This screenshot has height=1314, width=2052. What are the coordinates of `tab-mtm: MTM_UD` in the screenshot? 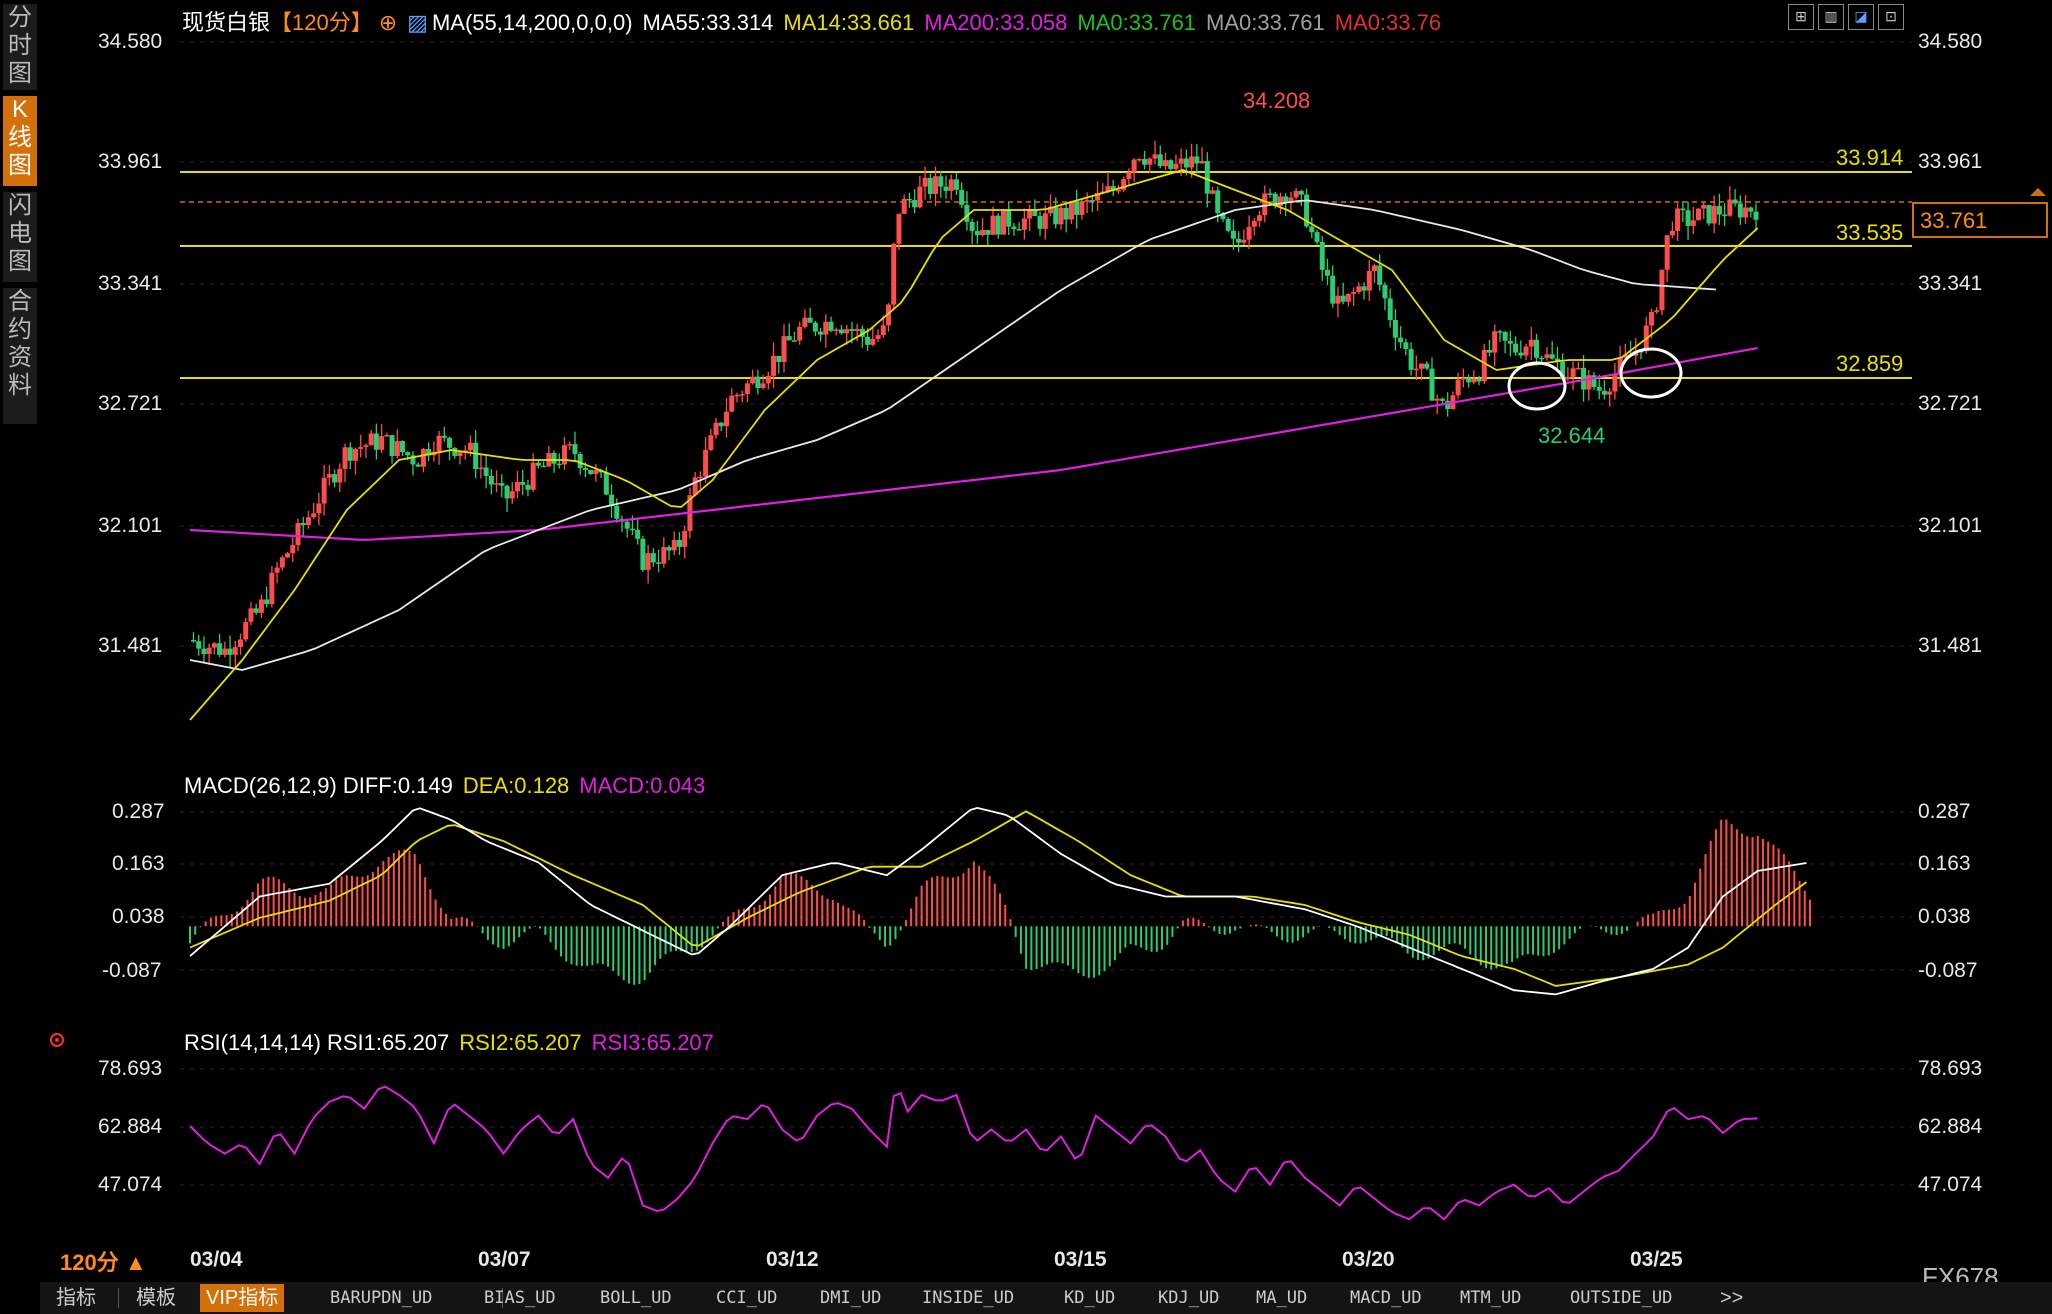 It's located at (1490, 1298).